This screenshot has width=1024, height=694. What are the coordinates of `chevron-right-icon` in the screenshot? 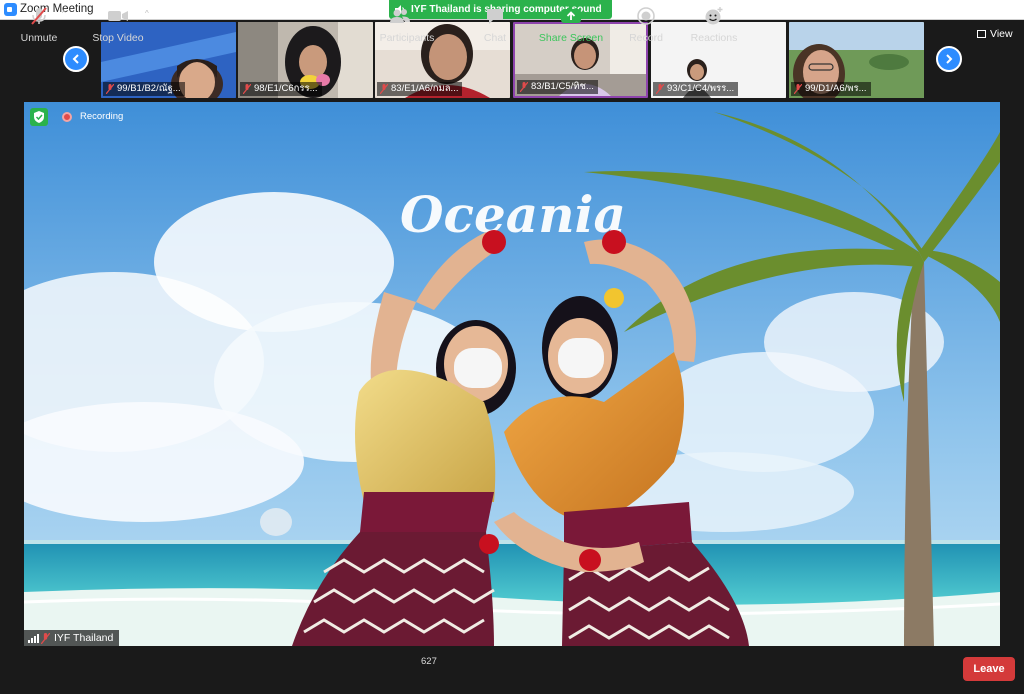 It's located at (949, 59).